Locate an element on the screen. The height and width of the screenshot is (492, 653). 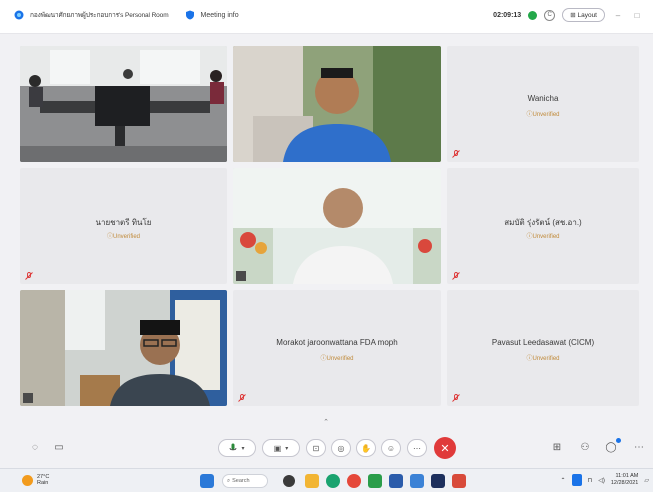
participant-video-man-blue-shirt is located at coordinates (337, 104).